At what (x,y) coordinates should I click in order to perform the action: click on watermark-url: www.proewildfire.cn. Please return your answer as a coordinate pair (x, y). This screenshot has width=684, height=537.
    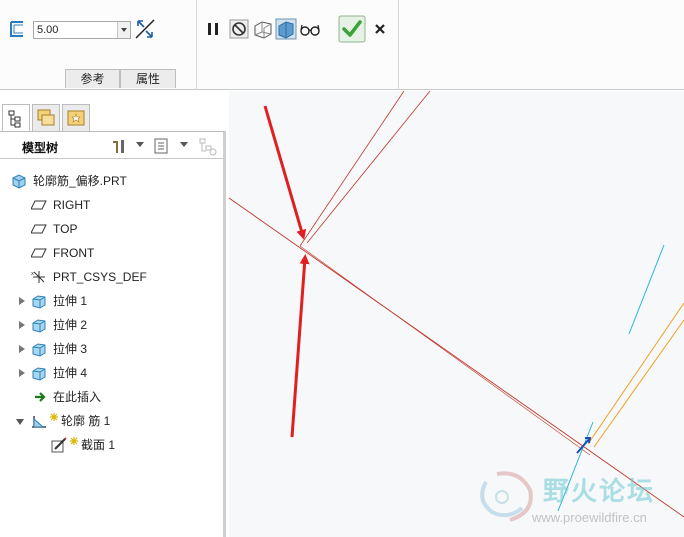
    Looking at the image, I should click on (589, 517).